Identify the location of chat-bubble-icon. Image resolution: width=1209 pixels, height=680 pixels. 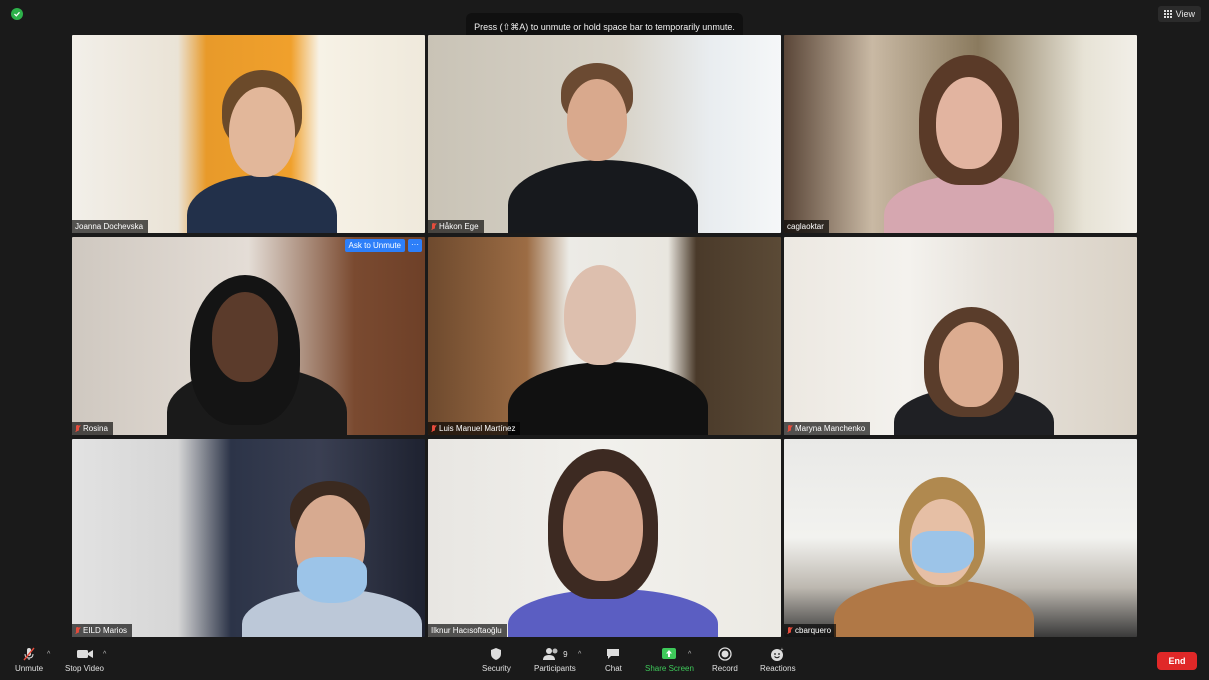
(613, 654).